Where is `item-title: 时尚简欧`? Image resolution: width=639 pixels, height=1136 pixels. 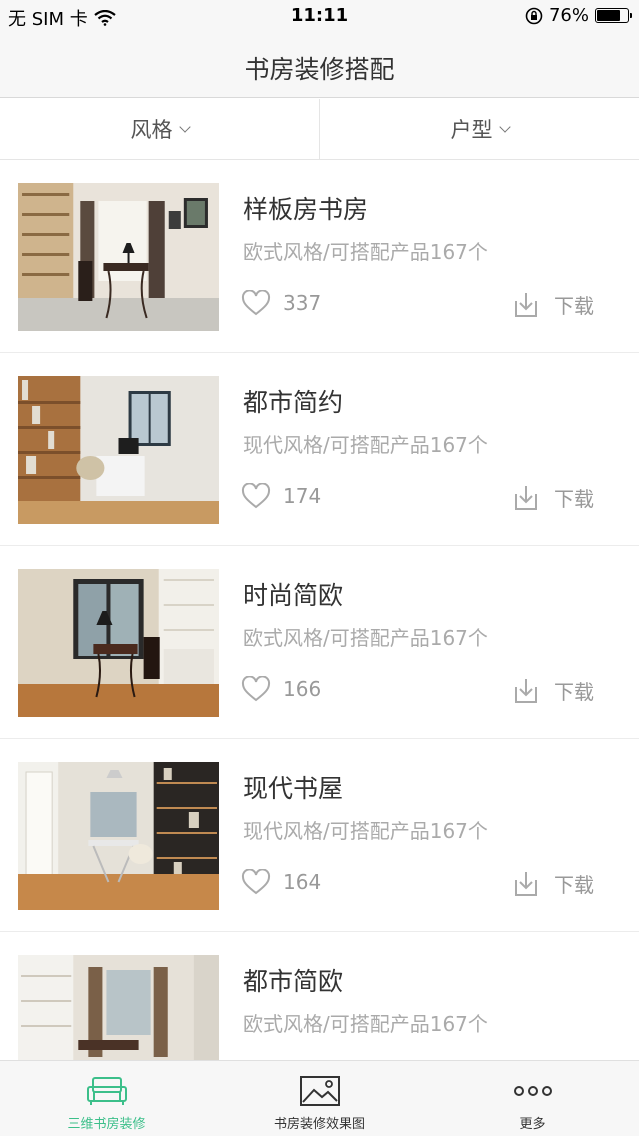 item-title: 时尚简欧 is located at coordinates (293, 595).